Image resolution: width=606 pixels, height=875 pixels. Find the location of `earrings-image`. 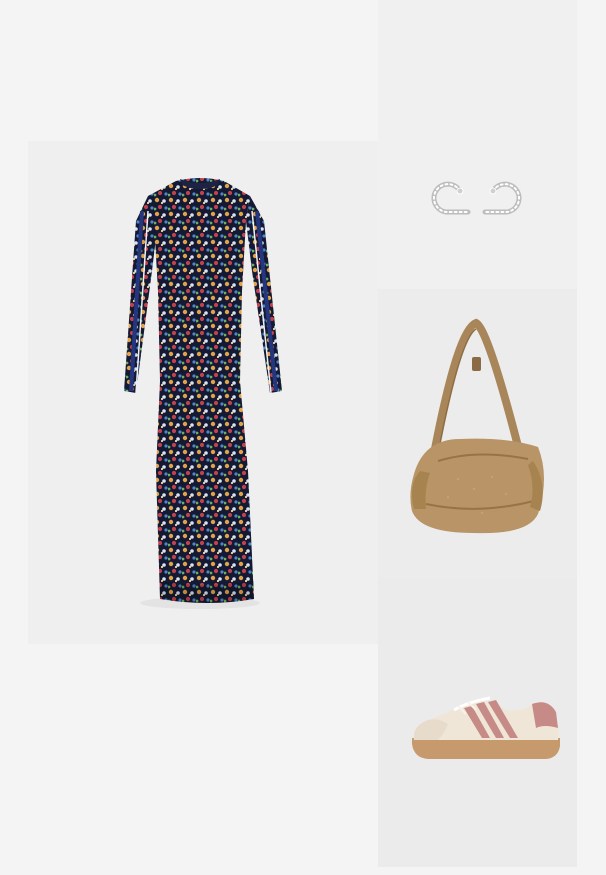

earrings-image is located at coordinates (476, 198).